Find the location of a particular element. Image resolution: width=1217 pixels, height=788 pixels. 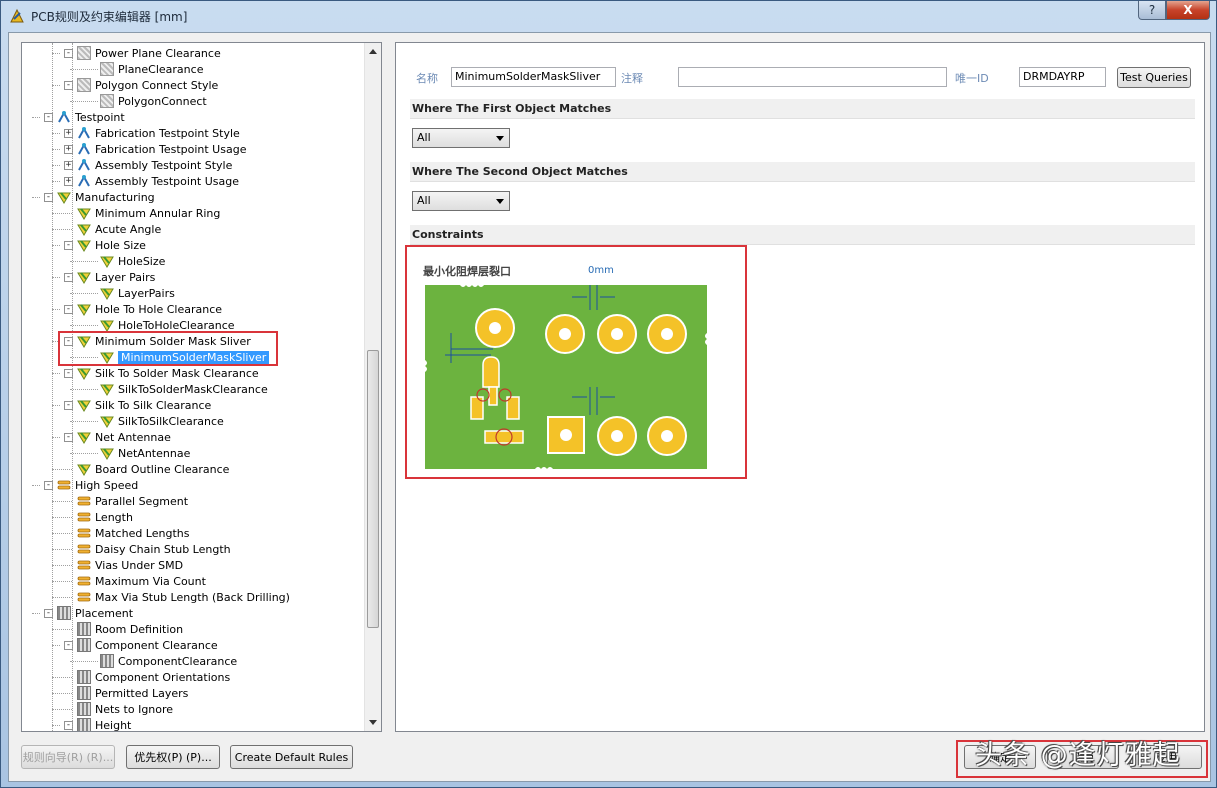

tree-item: - Component Clearance is located at coordinates (141, 645).